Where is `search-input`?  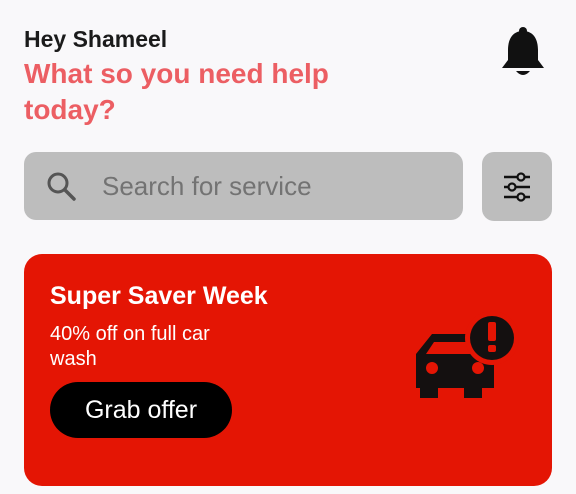 search-input is located at coordinates (272, 186).